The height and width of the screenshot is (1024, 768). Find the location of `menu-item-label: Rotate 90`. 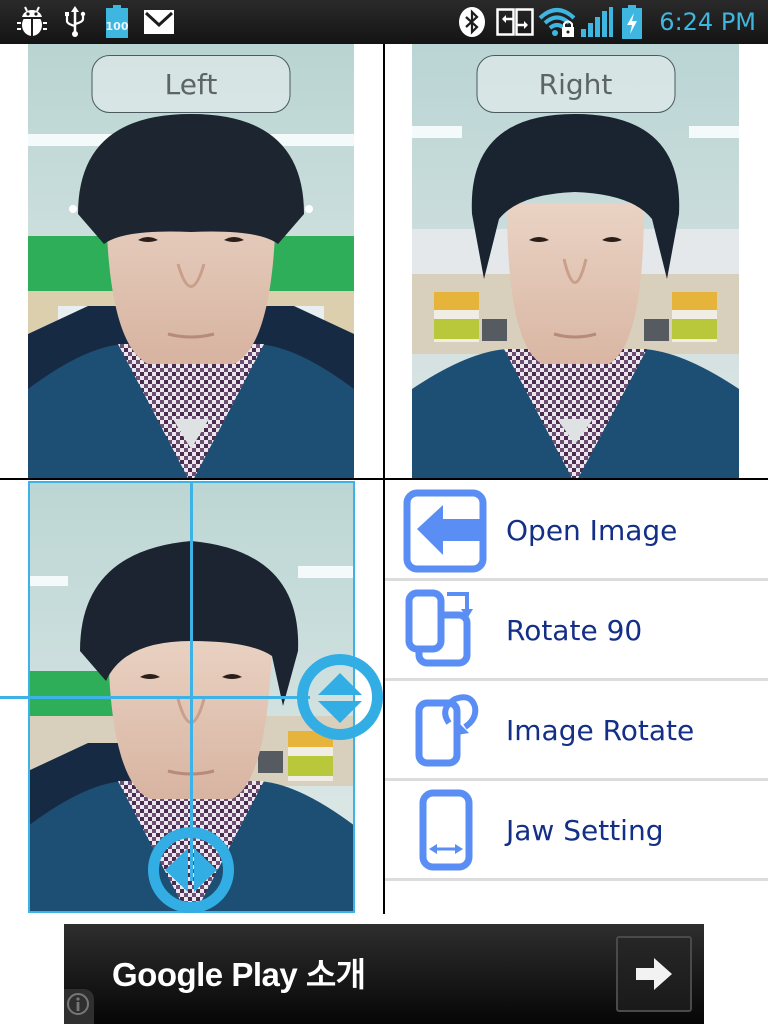

menu-item-label: Rotate 90 is located at coordinates (574, 630).